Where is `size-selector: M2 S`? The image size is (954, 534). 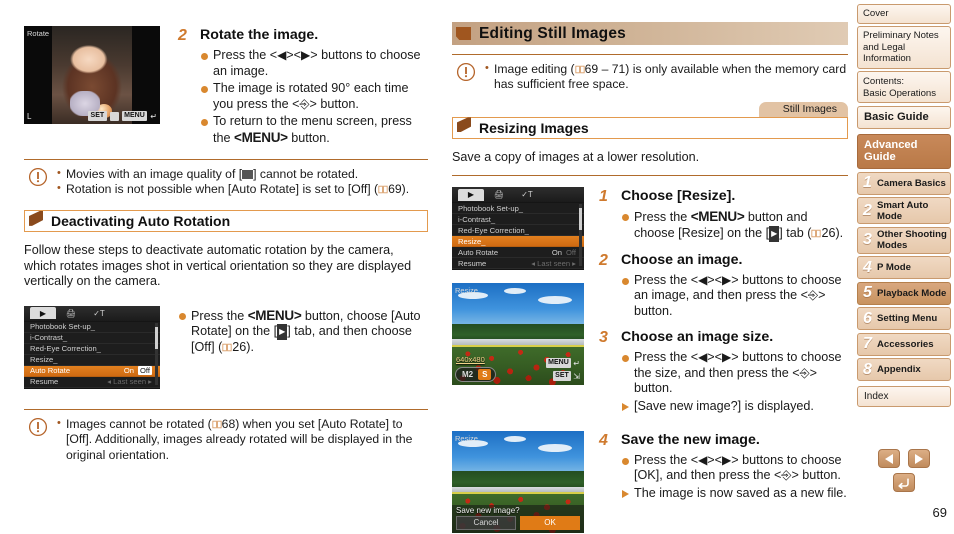 size-selector: M2 S is located at coordinates (476, 375).